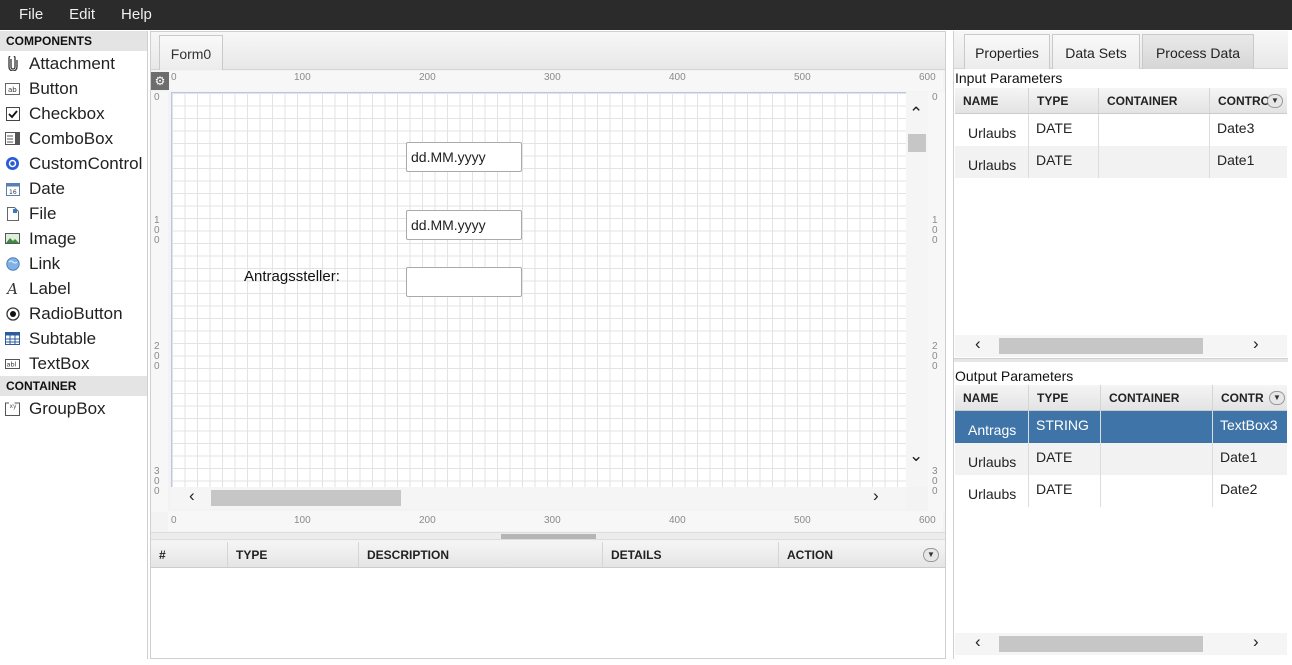 This screenshot has width=1292, height=665. I want to click on messages-header: # TYPE DESCRIPTION DETAILS ACTION ▼, so click(548, 555).